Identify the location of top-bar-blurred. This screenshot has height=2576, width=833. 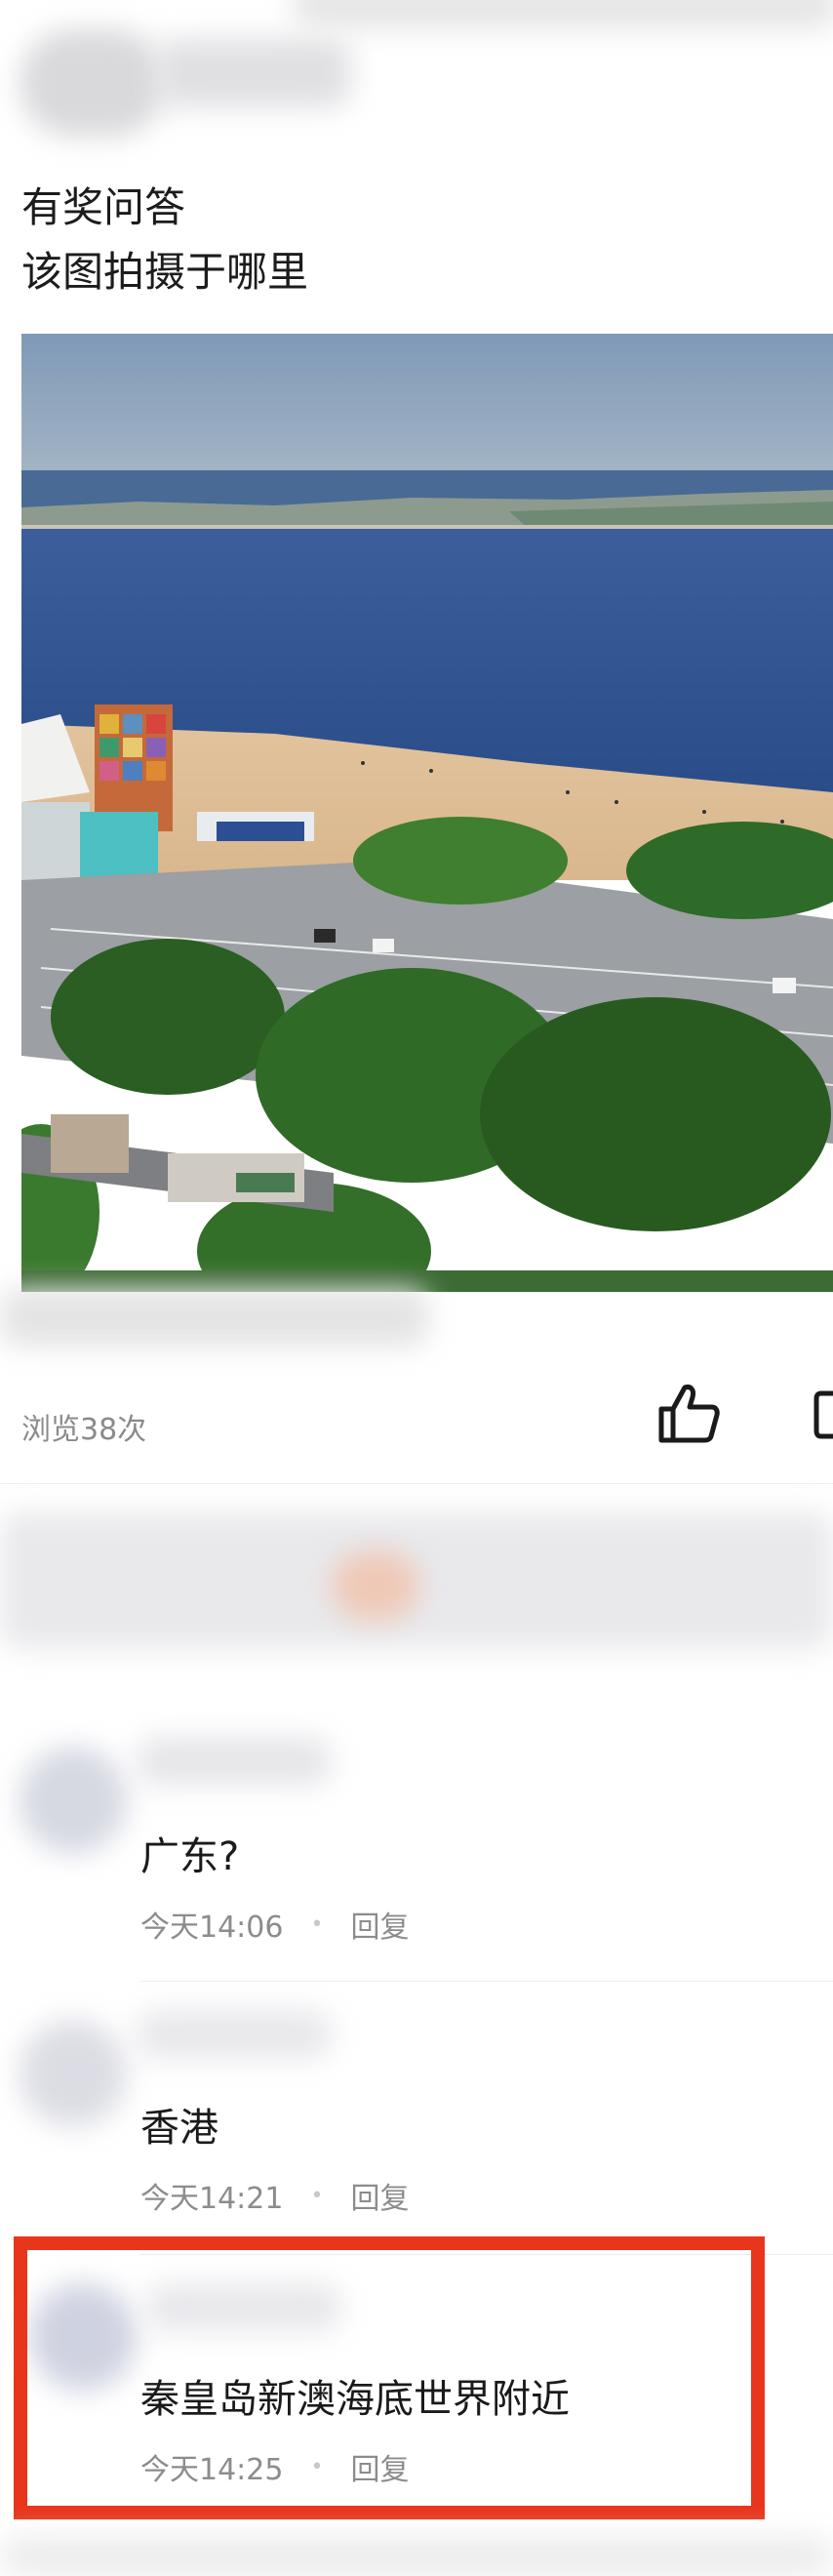
(563, 14).